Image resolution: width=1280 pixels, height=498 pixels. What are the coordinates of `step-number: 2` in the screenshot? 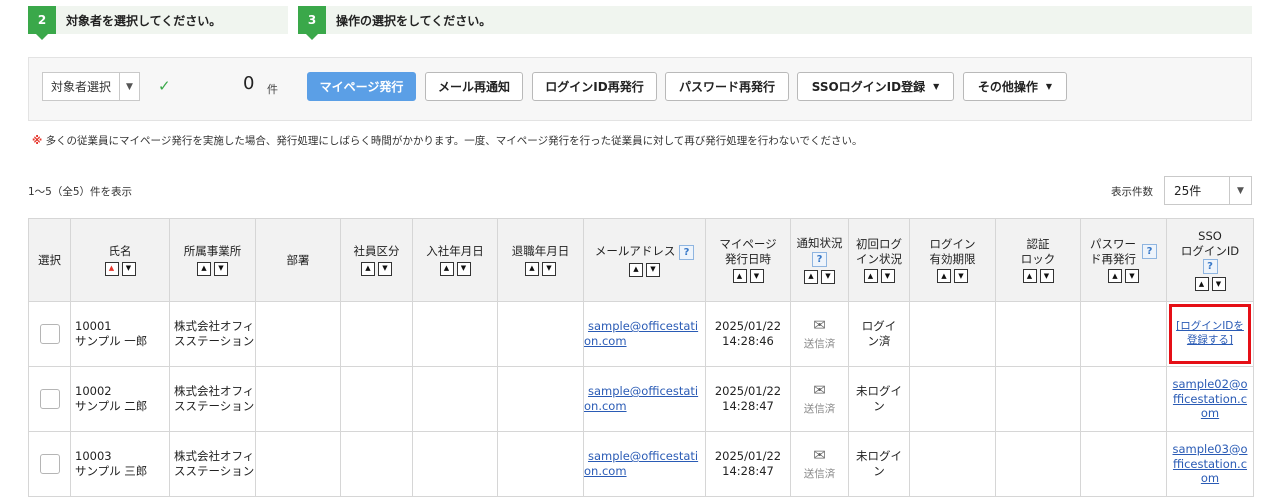 It's located at (42, 23).